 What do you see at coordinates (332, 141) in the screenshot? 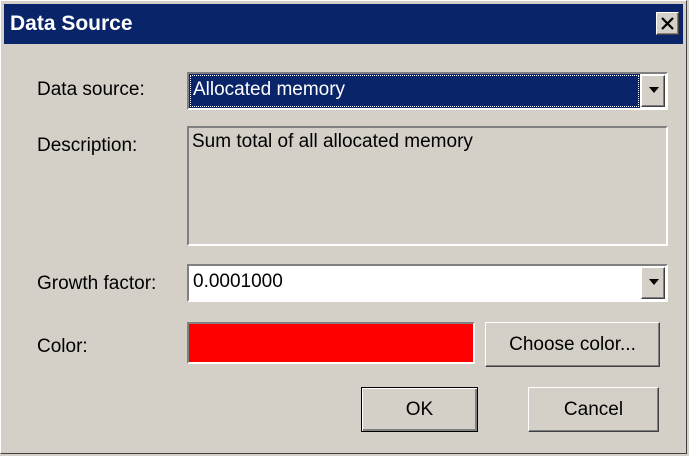
I see `description-text: Sum total of all allocated memory` at bounding box center [332, 141].